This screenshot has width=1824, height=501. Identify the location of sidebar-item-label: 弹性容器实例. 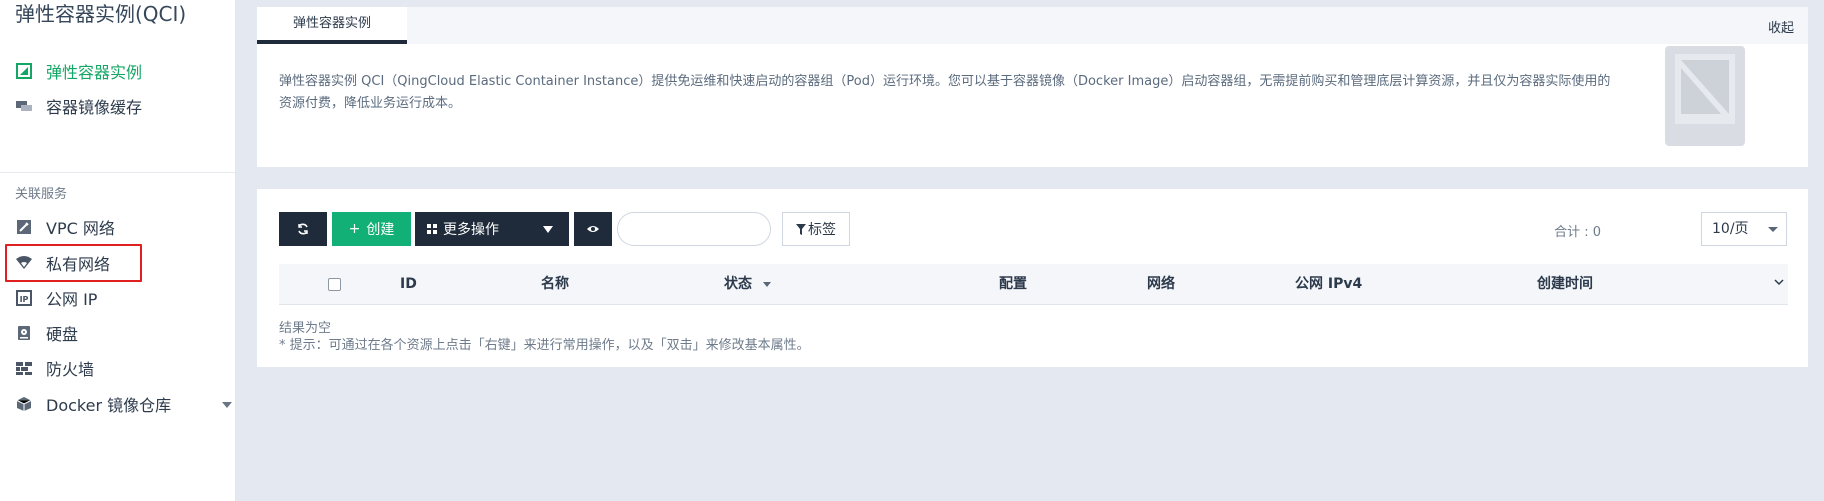
(94, 72).